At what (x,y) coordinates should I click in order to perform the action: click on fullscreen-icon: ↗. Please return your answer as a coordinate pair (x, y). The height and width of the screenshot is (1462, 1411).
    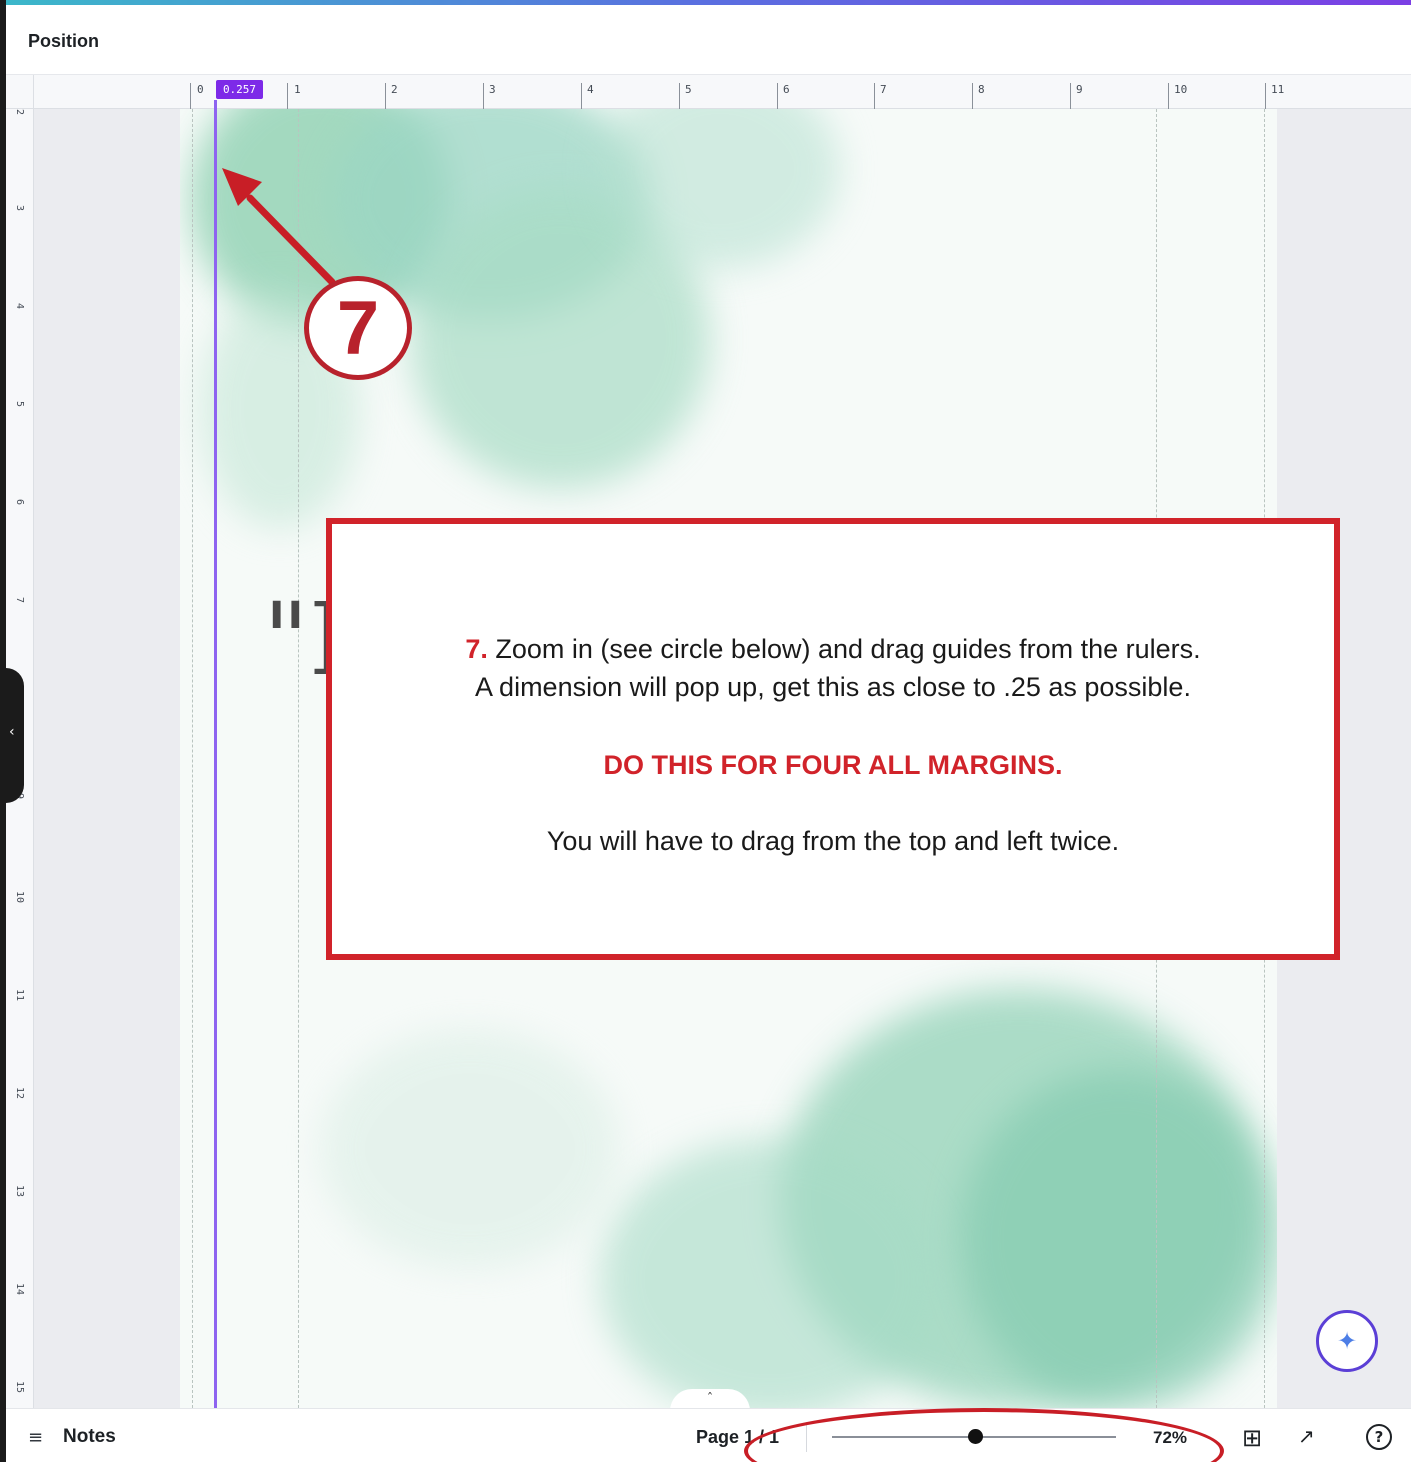
    Looking at the image, I should click on (1306, 1436).